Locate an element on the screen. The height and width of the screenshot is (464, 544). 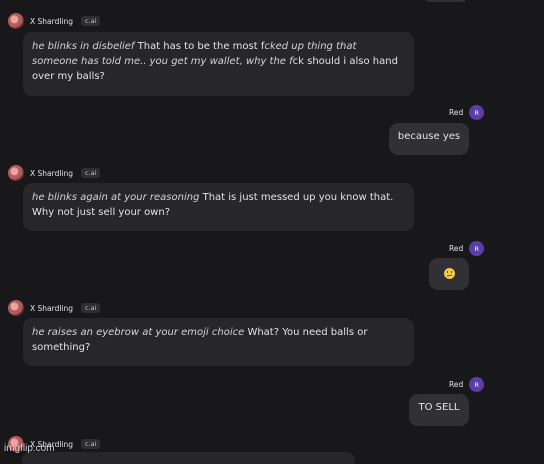
message-text: TO SELL is located at coordinates (439, 407).